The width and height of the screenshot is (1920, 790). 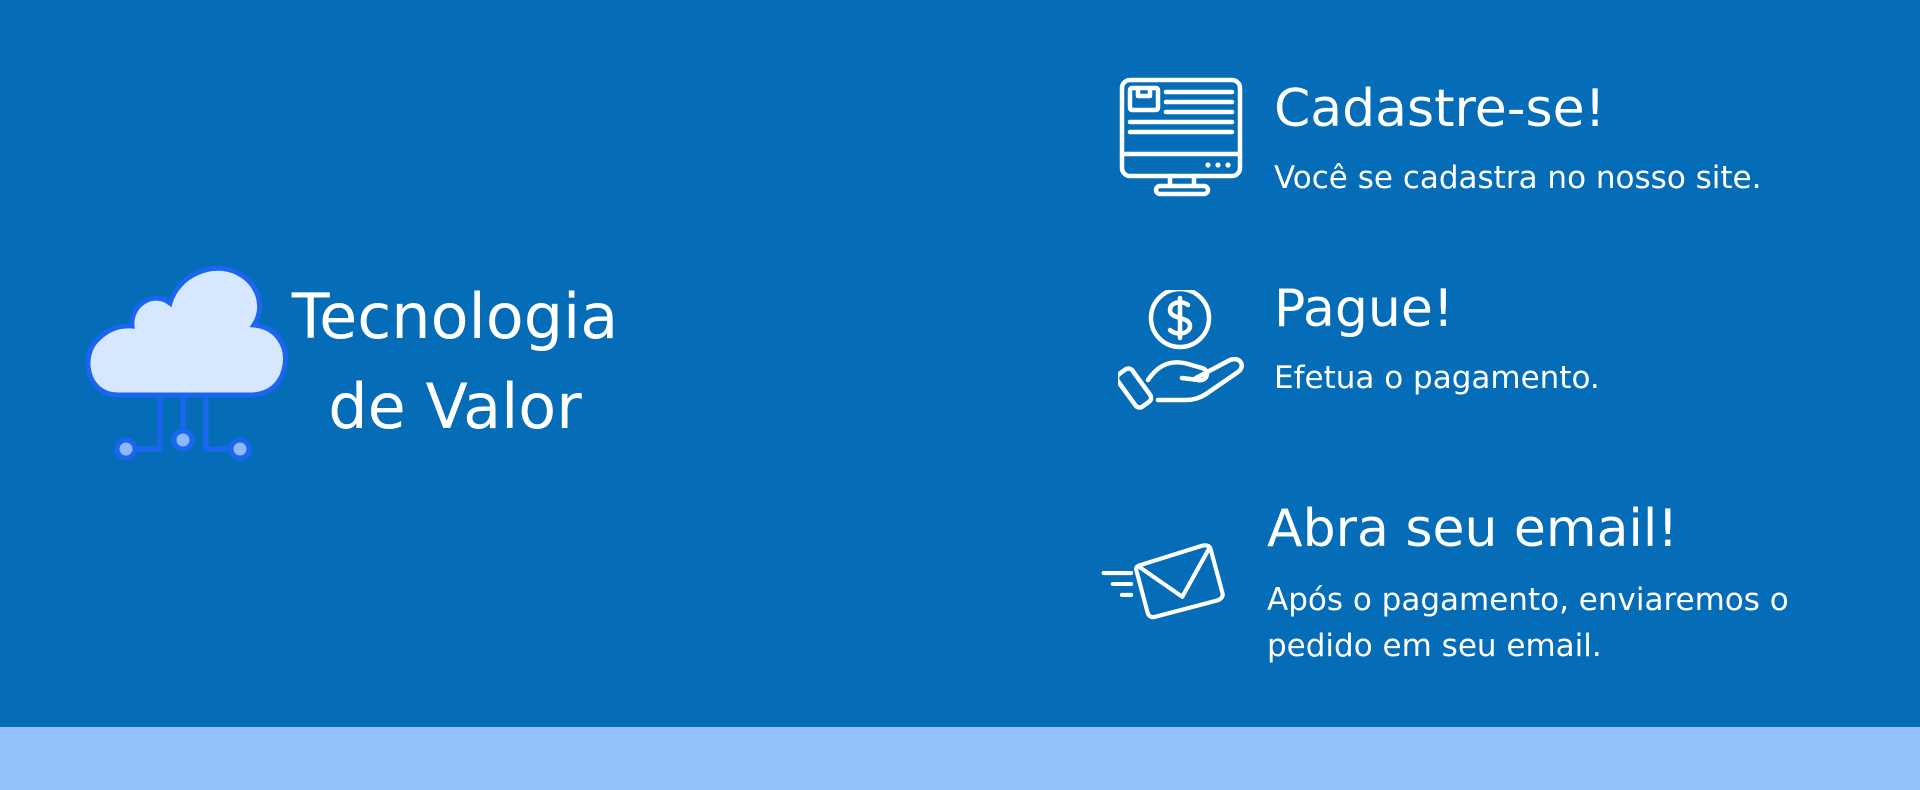 What do you see at coordinates (1181, 137) in the screenshot?
I see `computer-monitor-icon` at bounding box center [1181, 137].